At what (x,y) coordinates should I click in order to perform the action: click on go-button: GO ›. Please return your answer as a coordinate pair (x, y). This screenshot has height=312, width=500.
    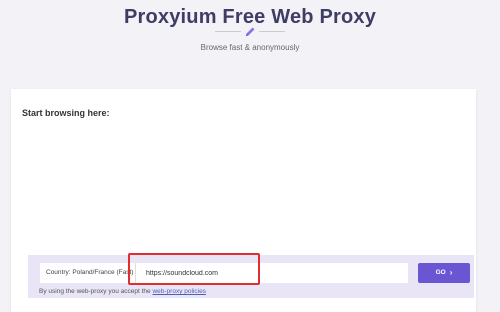
    Looking at the image, I should click on (444, 273).